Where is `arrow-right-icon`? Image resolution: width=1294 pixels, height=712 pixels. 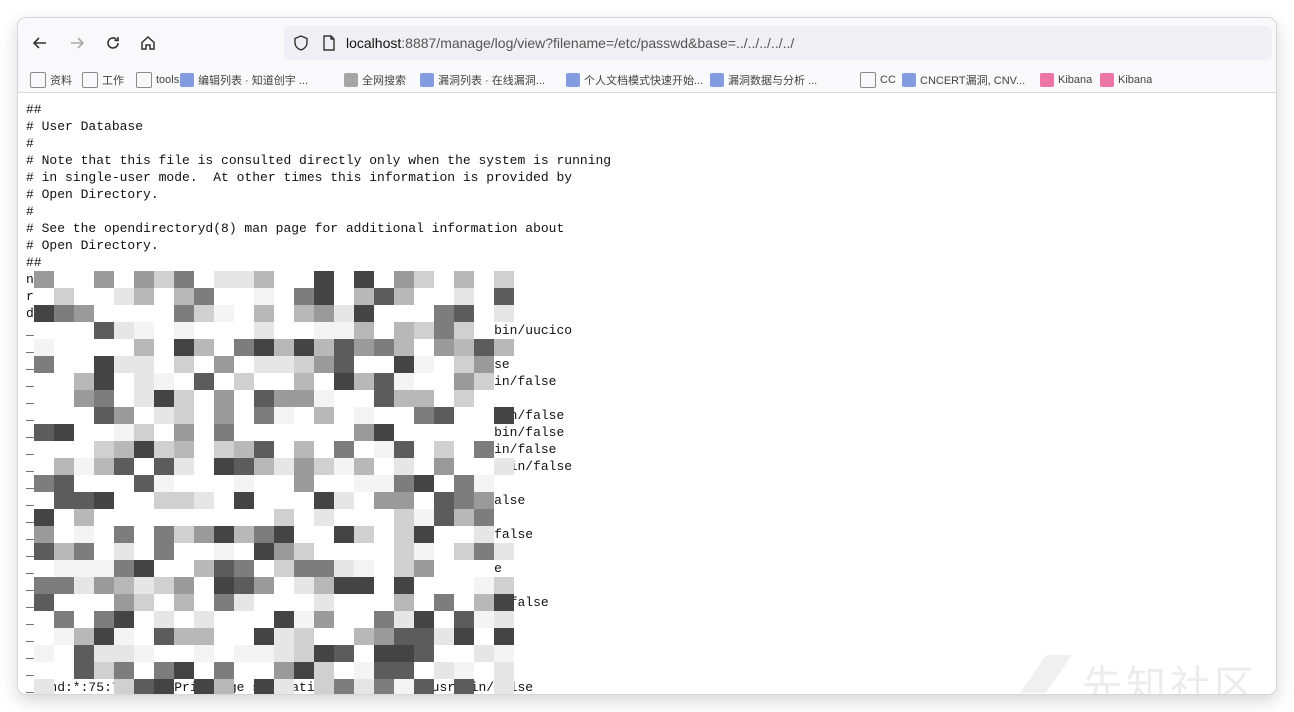 arrow-right-icon is located at coordinates (78, 43).